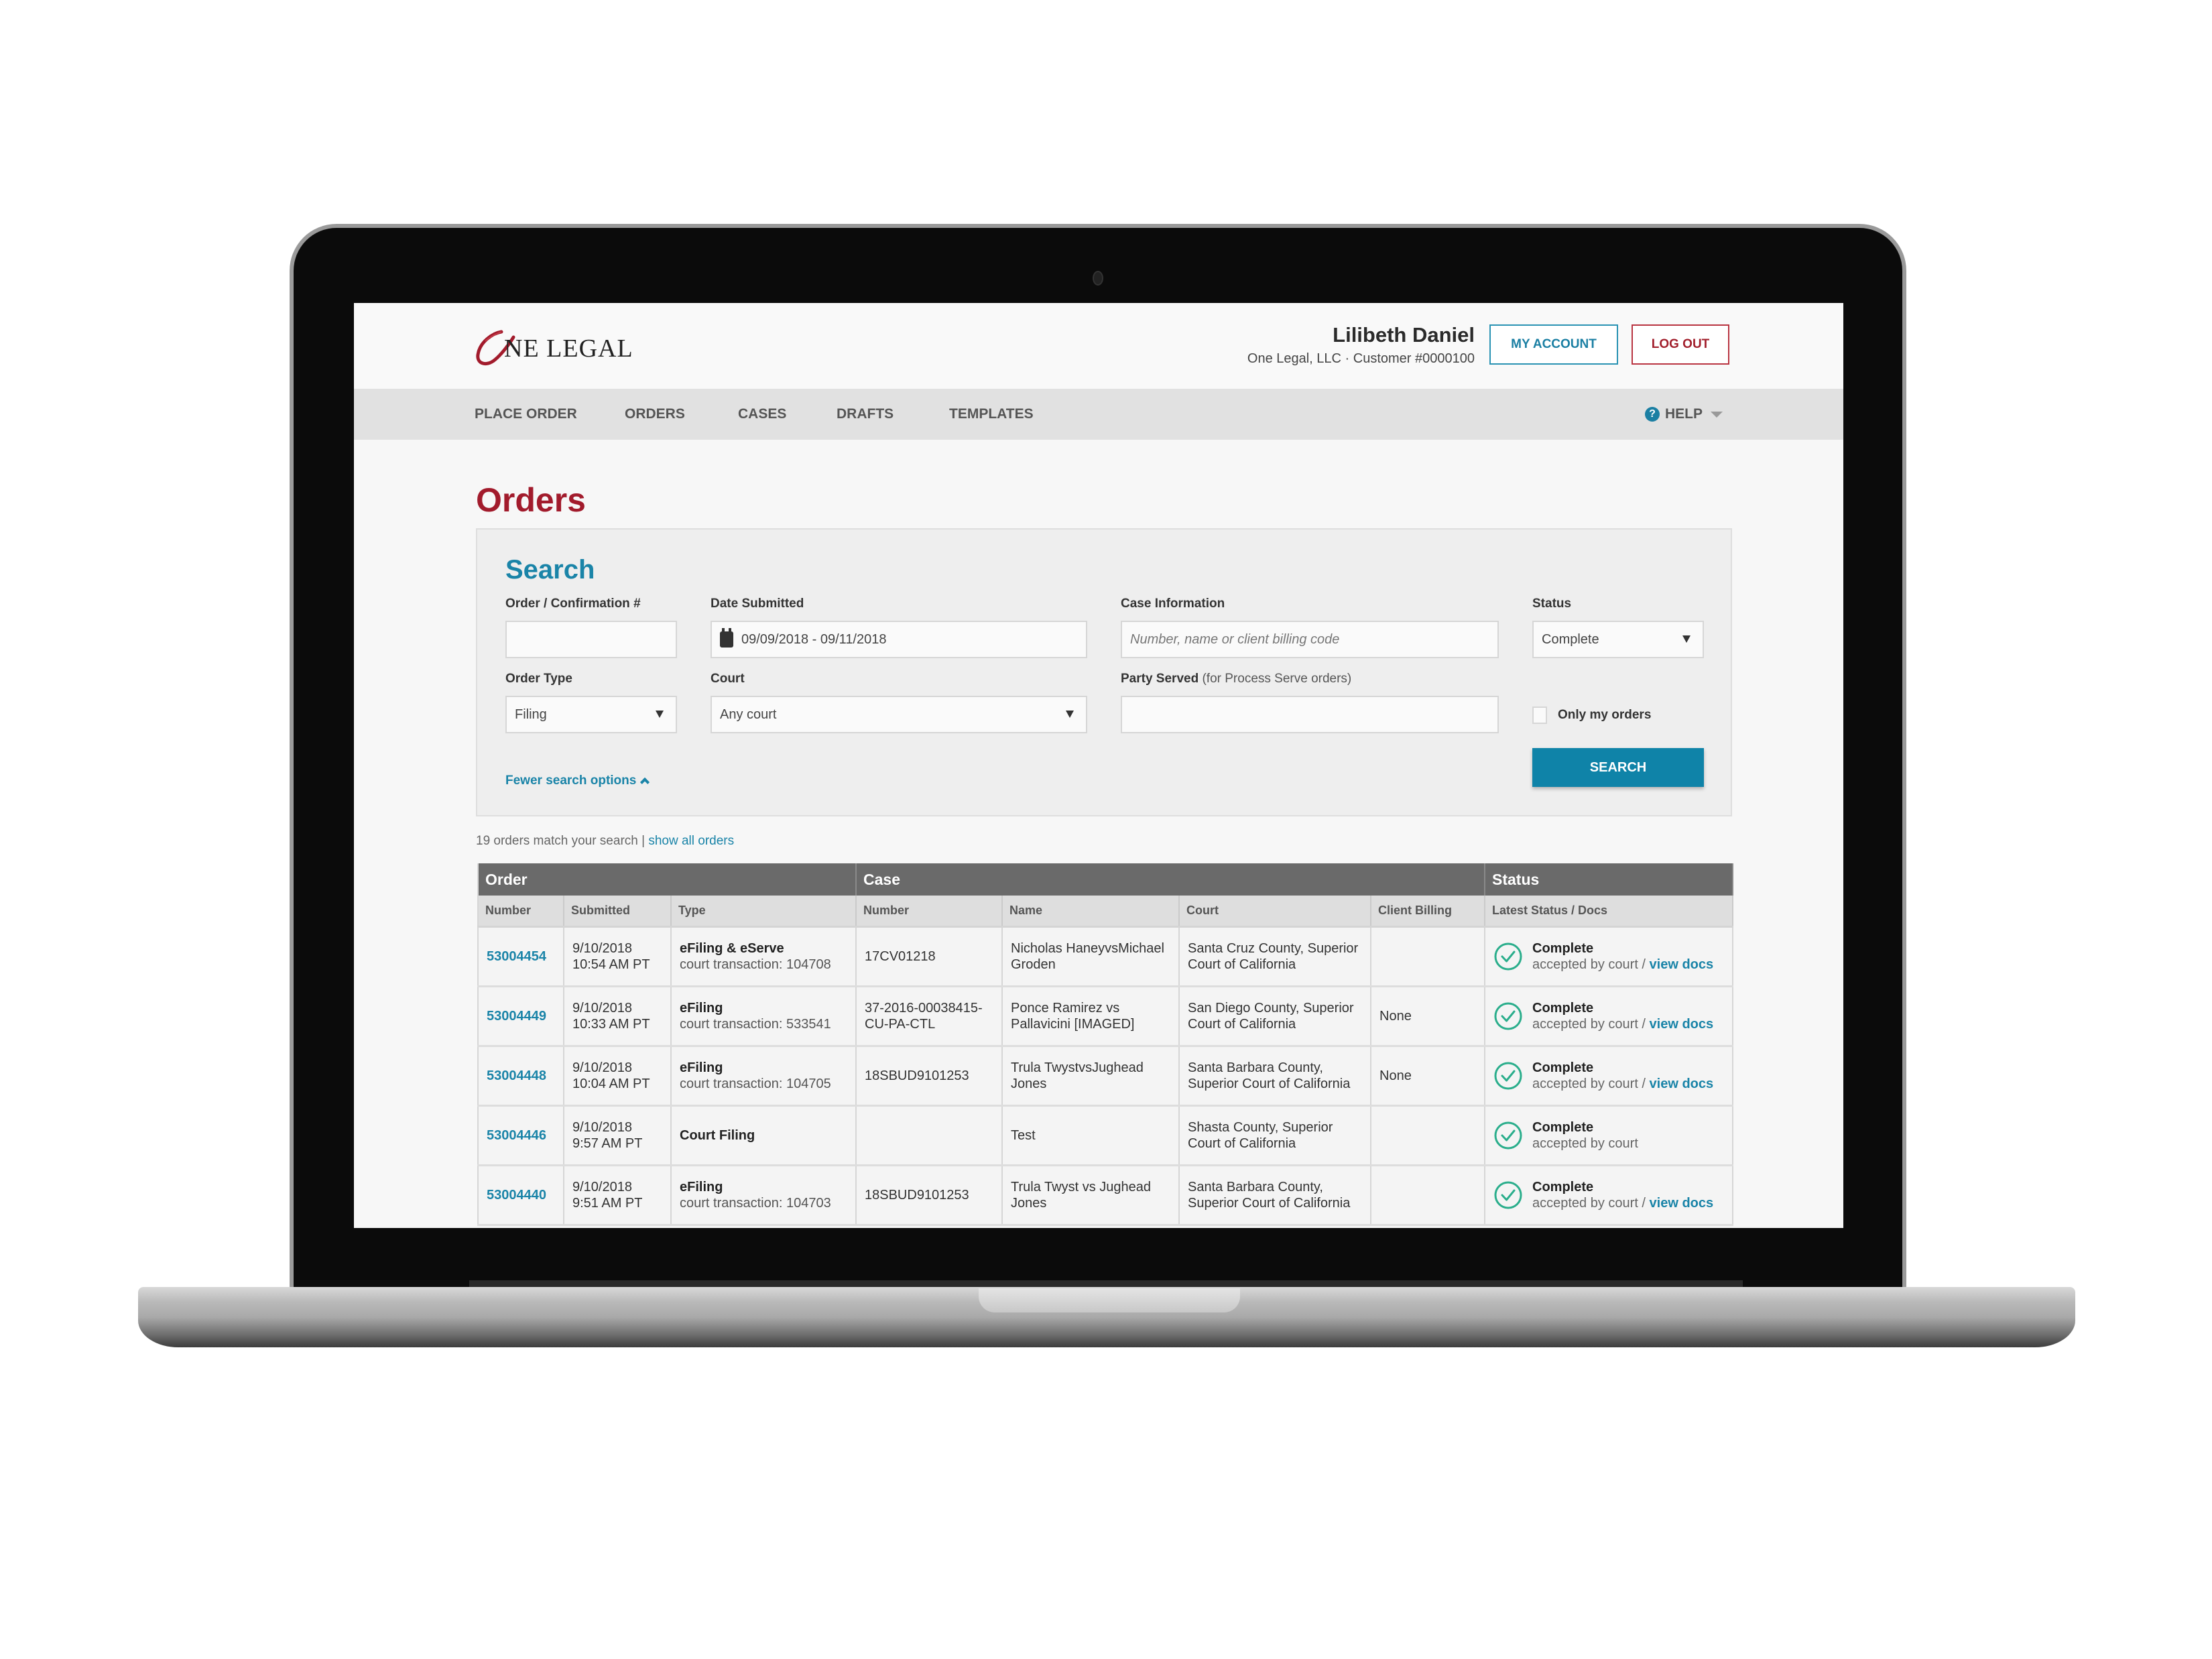  What do you see at coordinates (762, 414) in the screenshot?
I see `nav-cases: CASES` at bounding box center [762, 414].